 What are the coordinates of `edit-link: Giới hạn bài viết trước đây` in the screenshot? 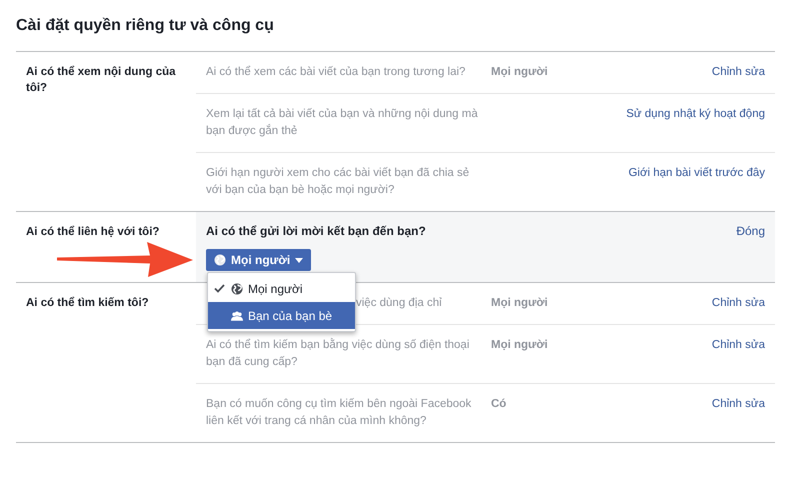 It's located at (696, 173).